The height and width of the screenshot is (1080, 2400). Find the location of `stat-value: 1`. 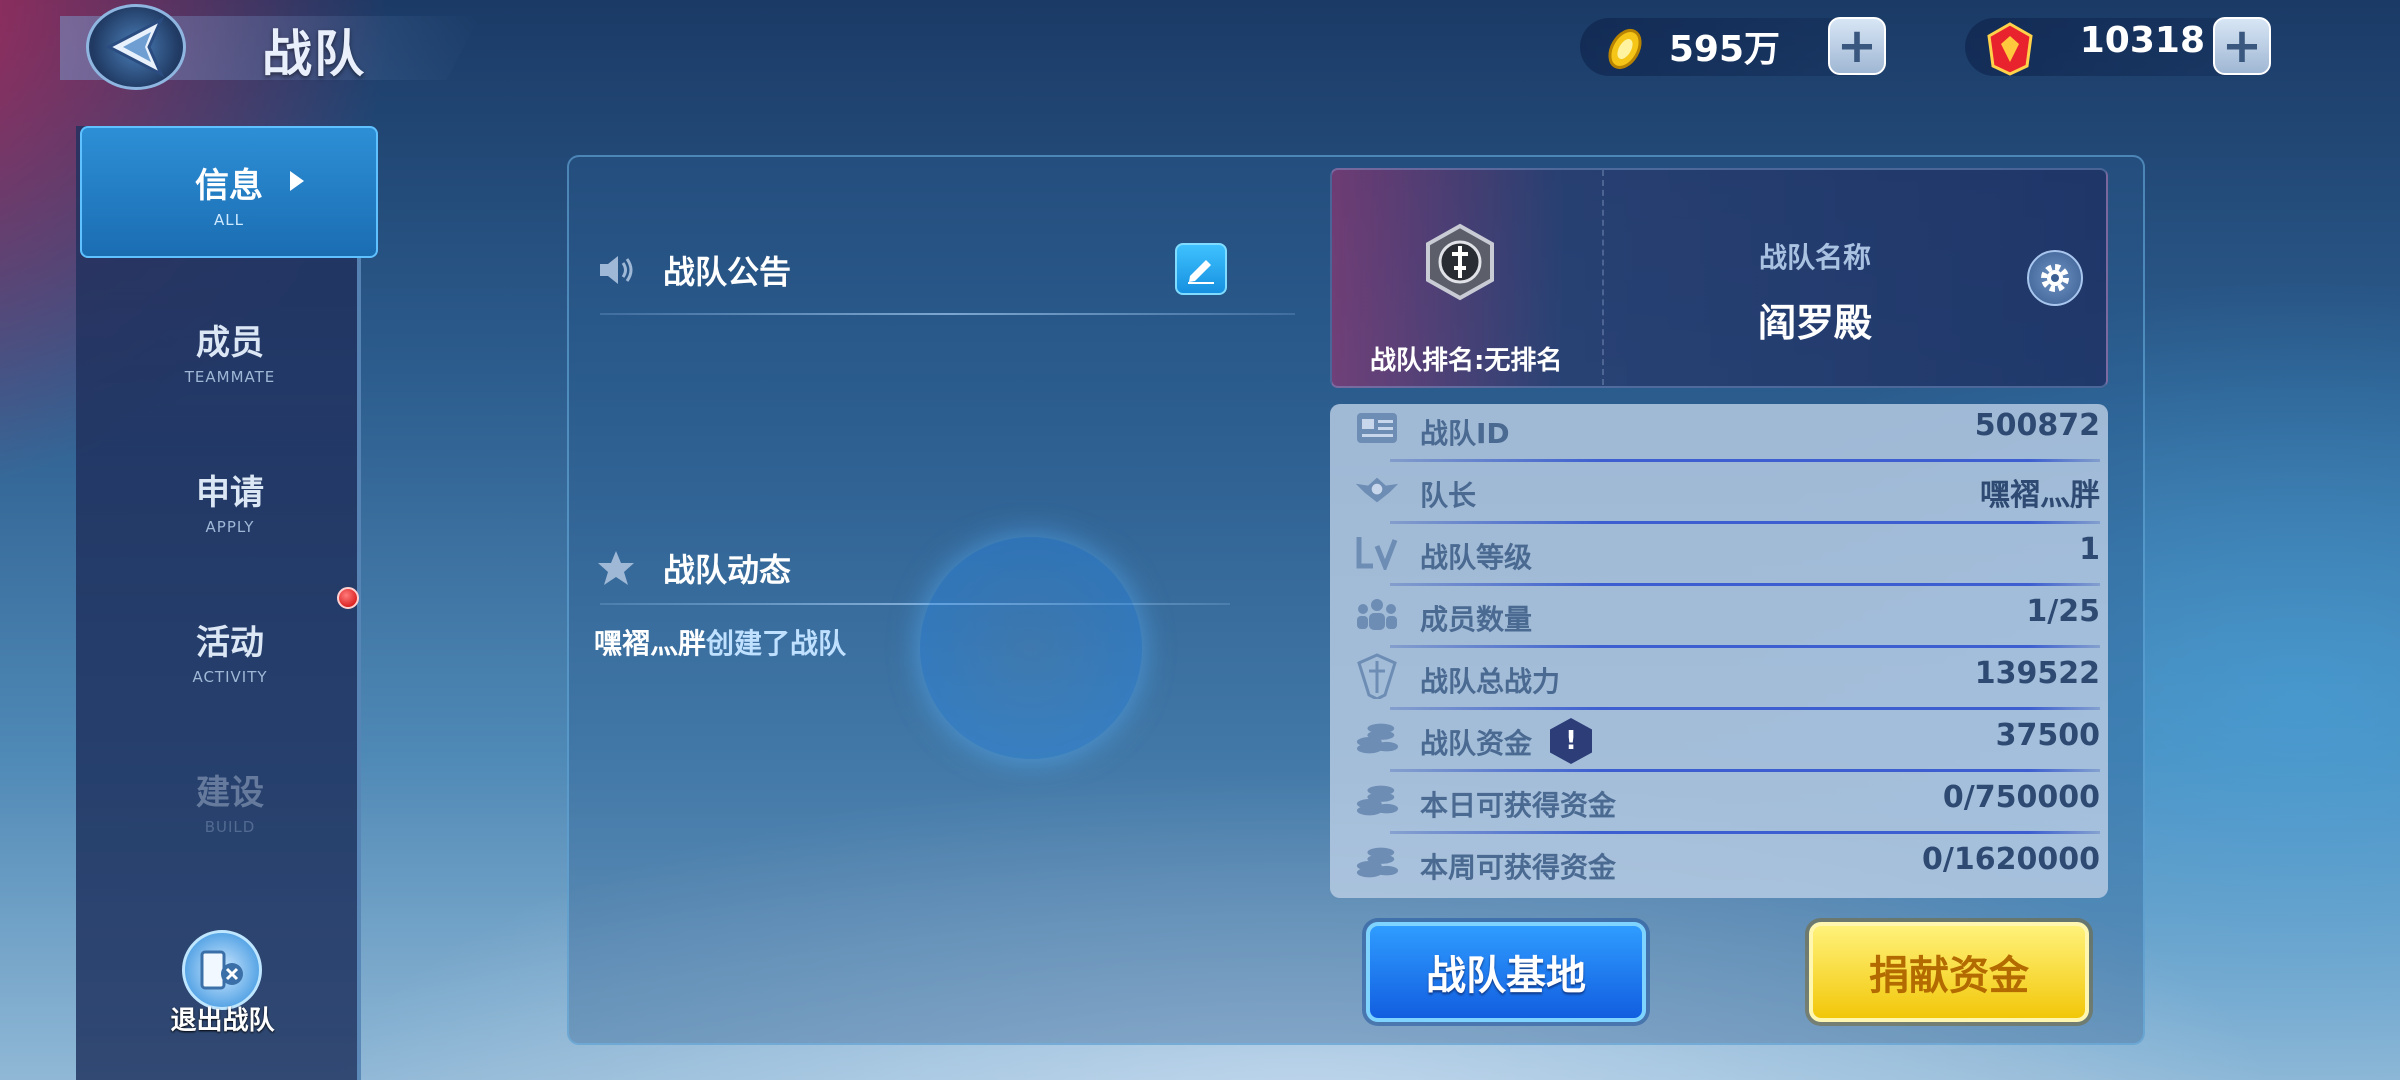

stat-value: 1 is located at coordinates (2089, 549).